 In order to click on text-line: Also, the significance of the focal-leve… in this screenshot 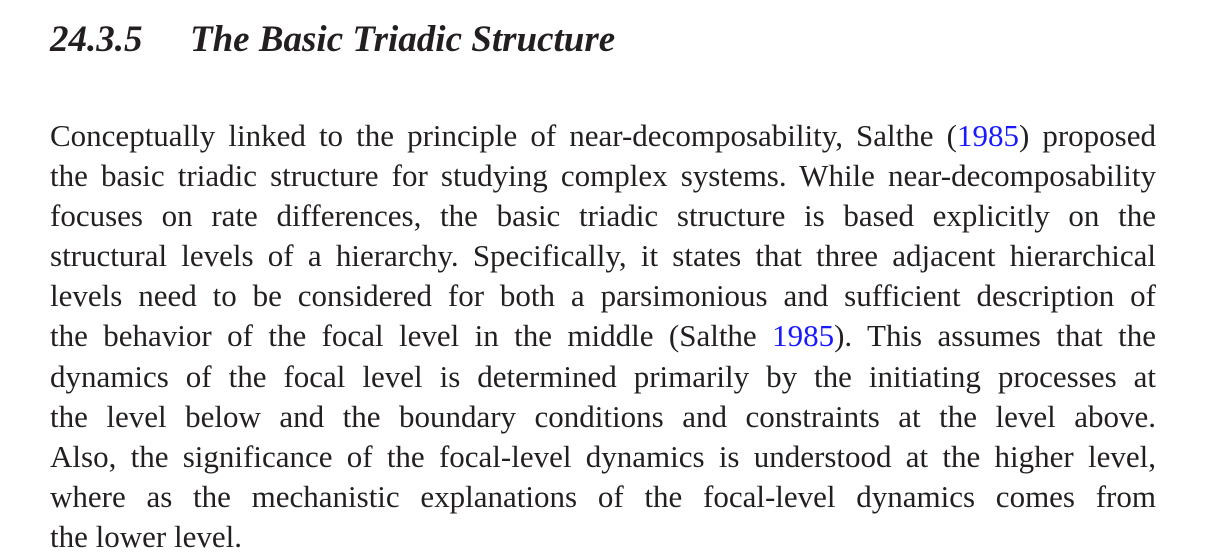, I will do `click(603, 457)`.